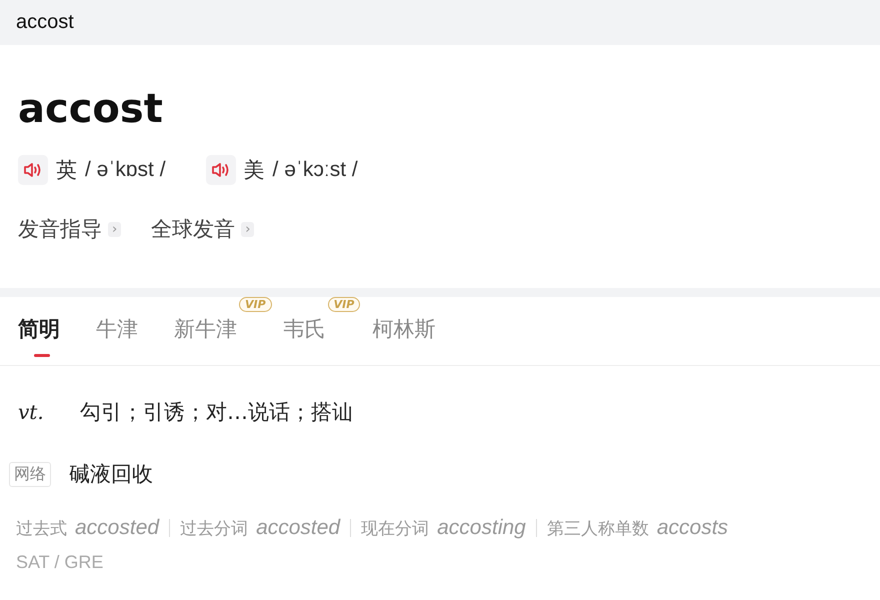  I want to click on dictionary-tab: 简明, so click(39, 328).